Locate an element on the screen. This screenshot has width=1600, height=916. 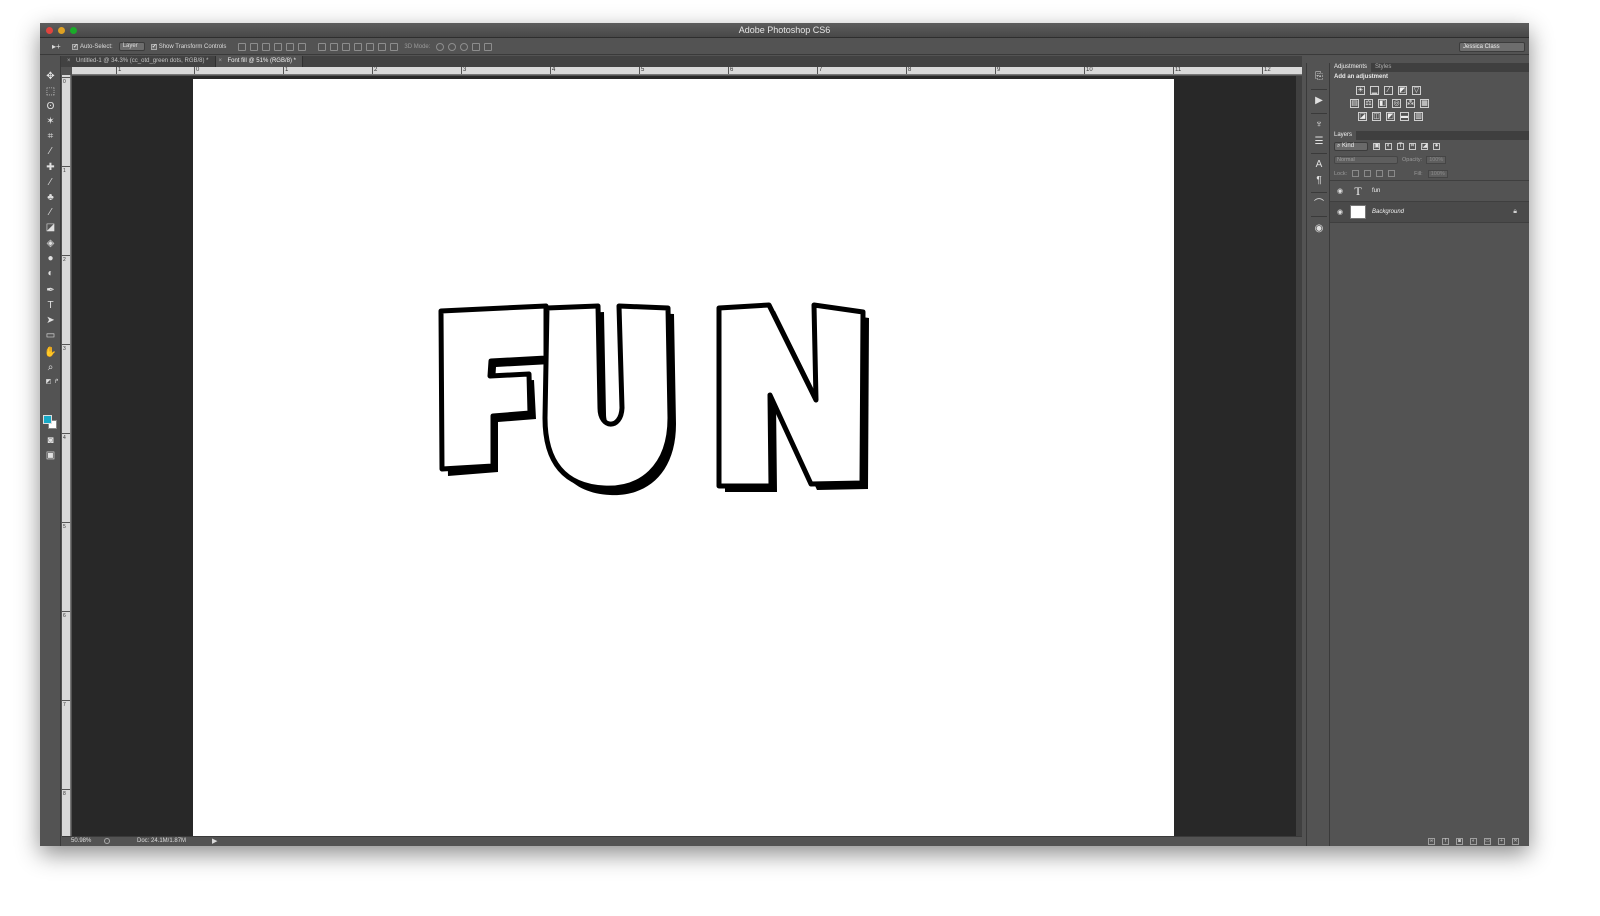
distribute-left-icon is located at coordinates (358, 46).